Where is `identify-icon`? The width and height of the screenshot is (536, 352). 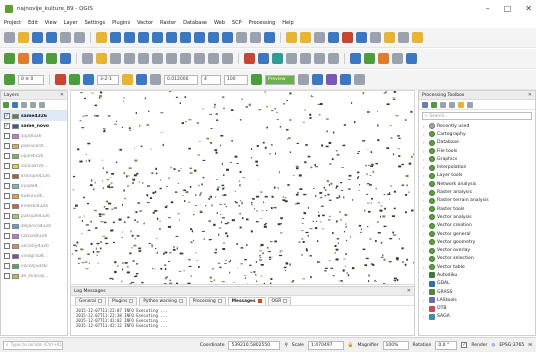 identify-icon is located at coordinates (291, 37).